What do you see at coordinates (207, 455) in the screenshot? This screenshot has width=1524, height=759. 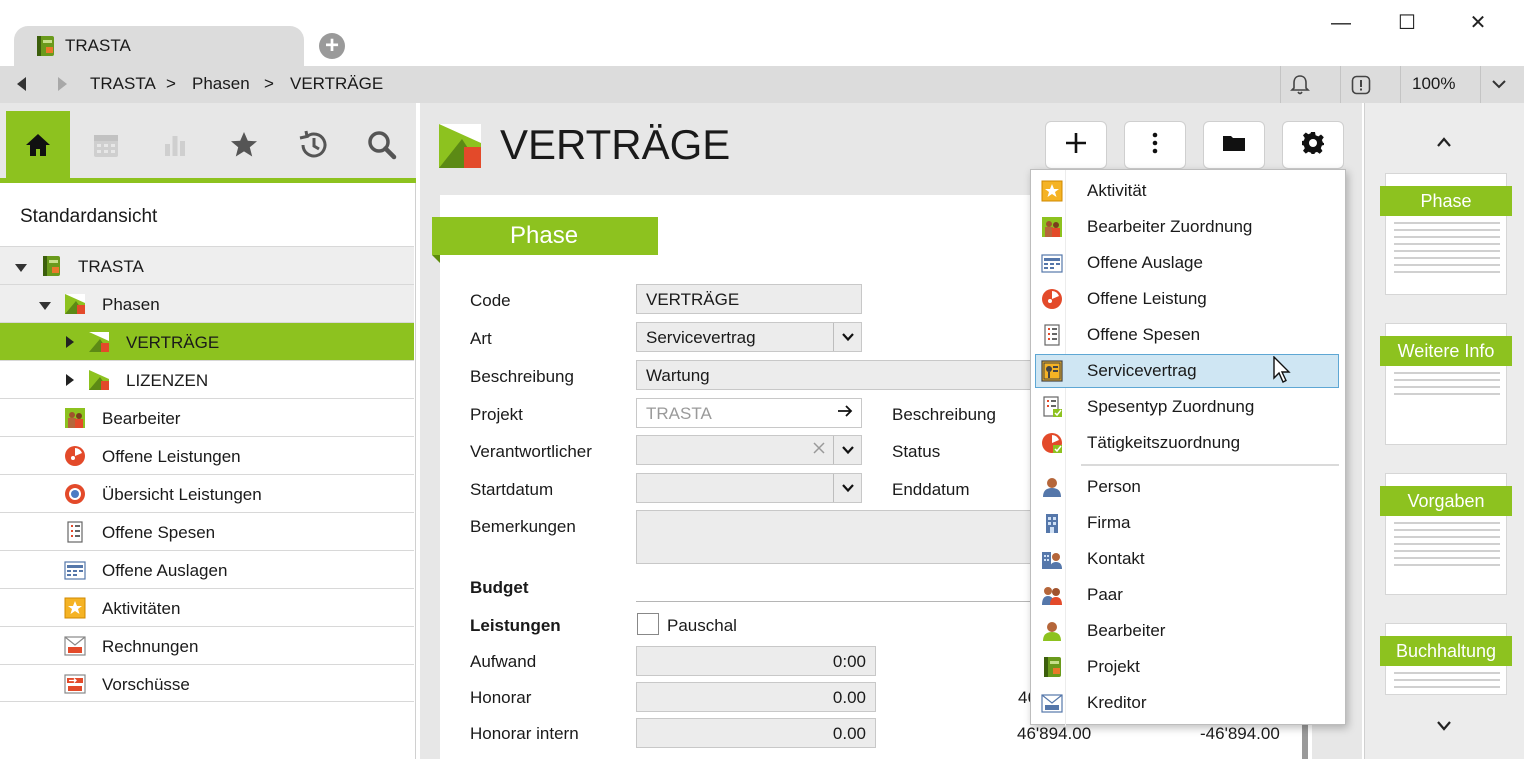 I see `tree-item-offene-leistungen: Offene Leistungen` at bounding box center [207, 455].